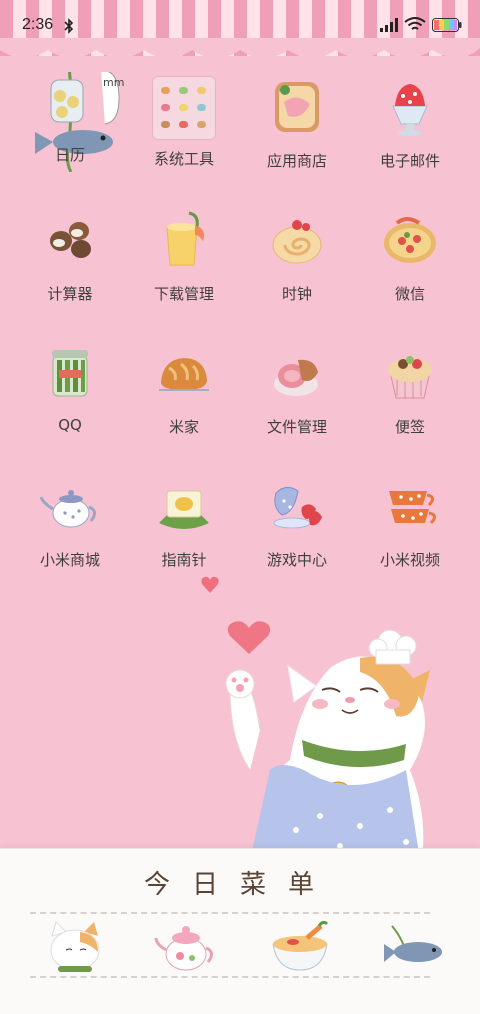 The width and height of the screenshot is (480, 1014). I want to click on coffee-cups-icon, so click(412, 508).